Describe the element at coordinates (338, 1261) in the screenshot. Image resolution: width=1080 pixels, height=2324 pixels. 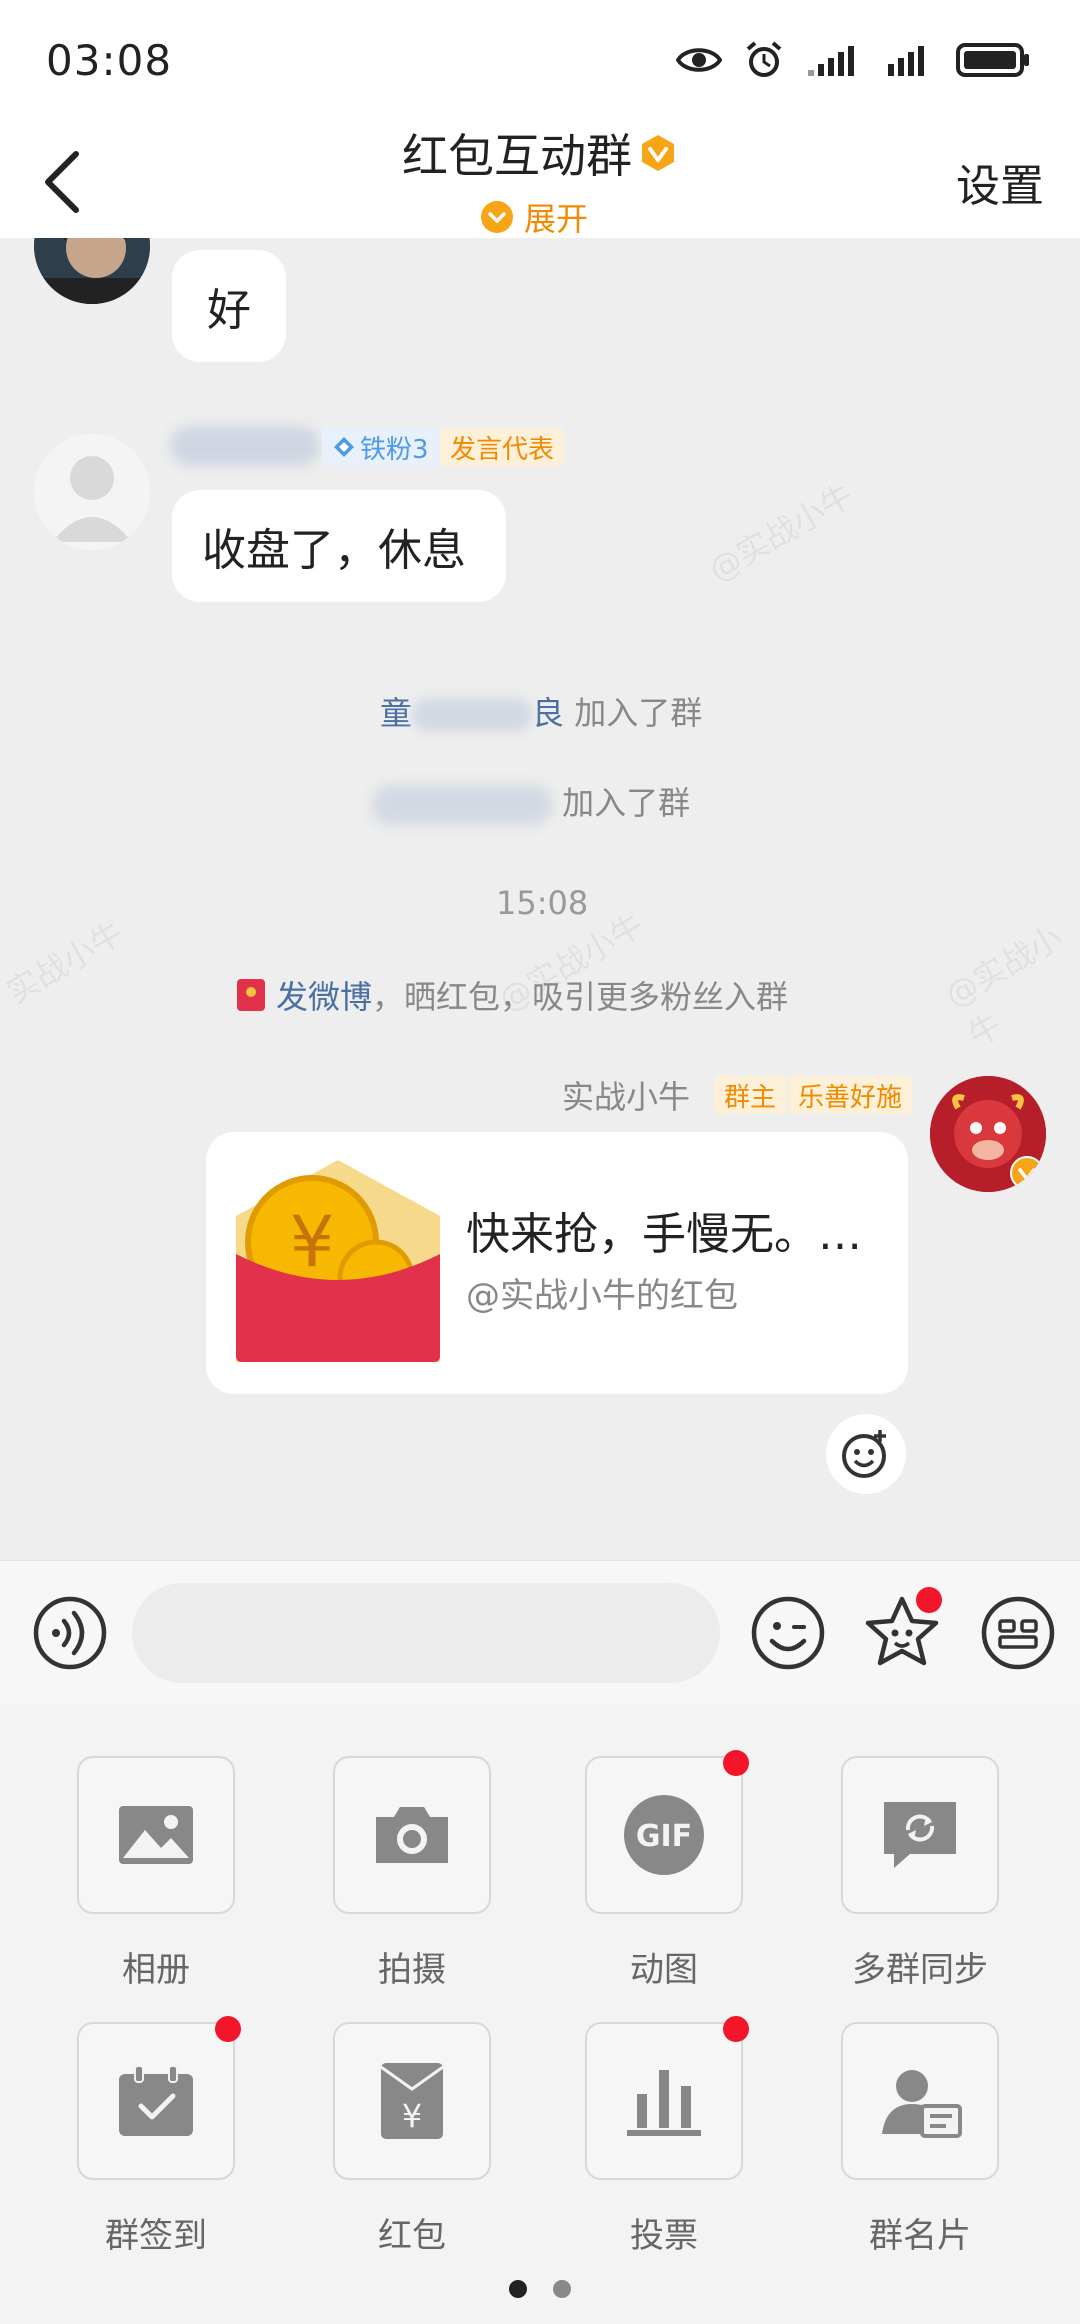
I see `red-packet-coin-icon: ¥` at that location.